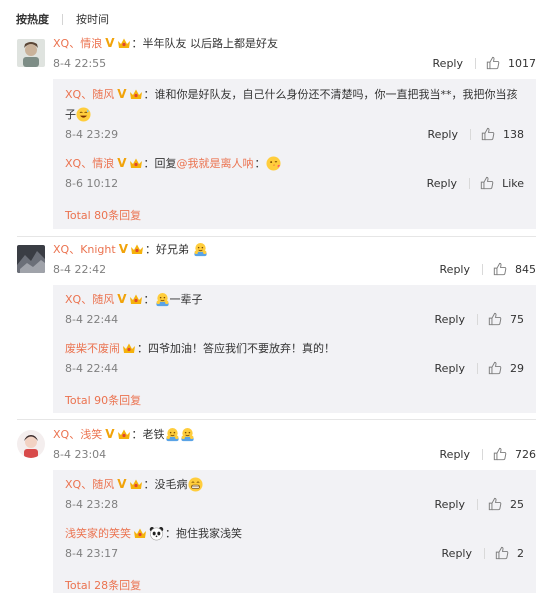 This screenshot has width=550, height=593. I want to click on username-link: XQ、Knight, so click(84, 249).